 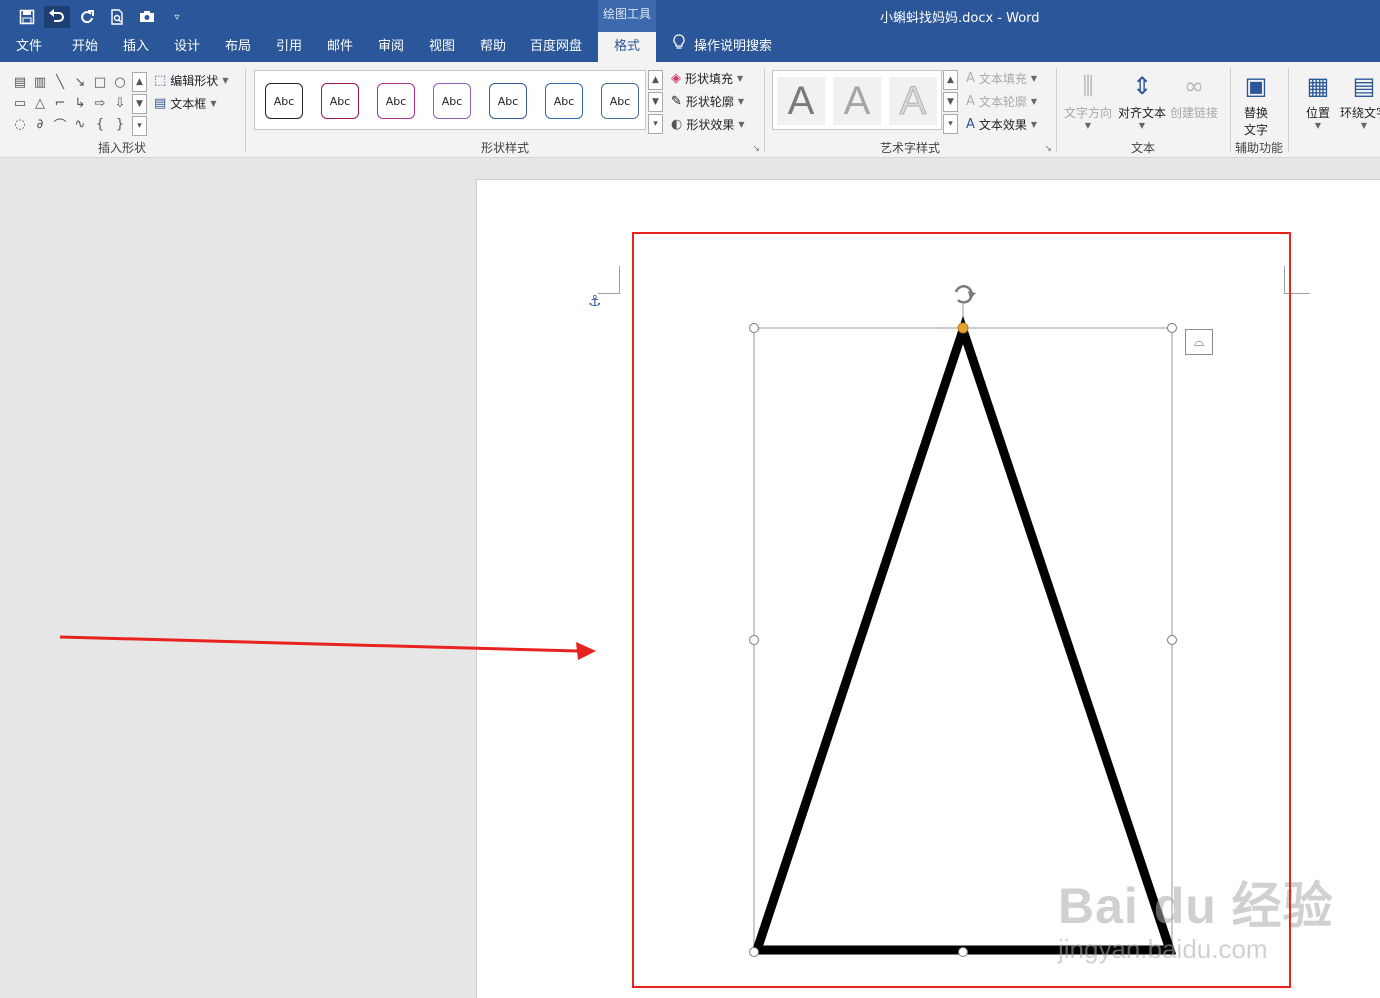 I want to click on red-arrow-annotation, so click(x=327, y=647).